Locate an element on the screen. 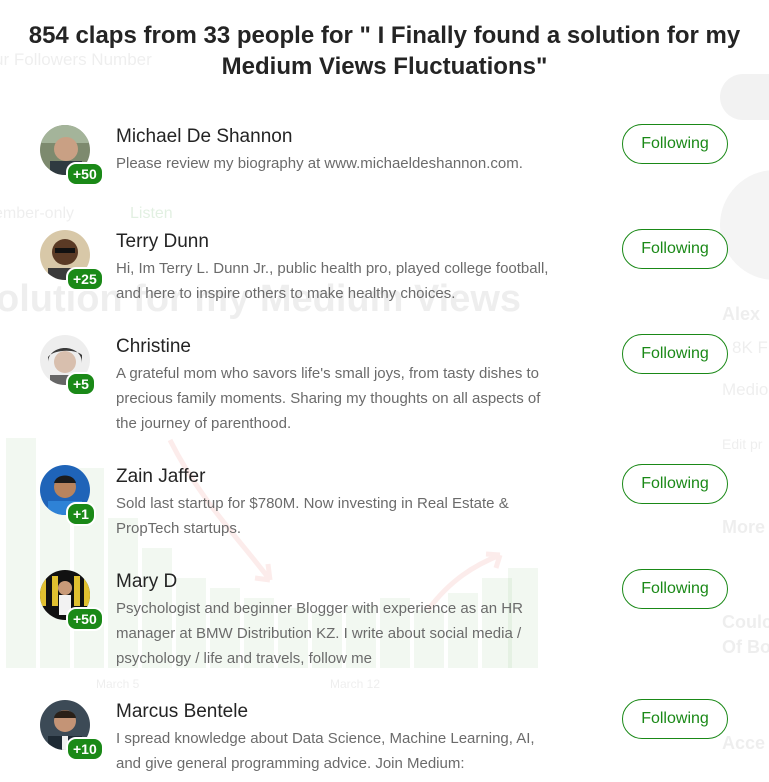 The height and width of the screenshot is (782, 769). person-name: Mary D is located at coordinates (146, 582).